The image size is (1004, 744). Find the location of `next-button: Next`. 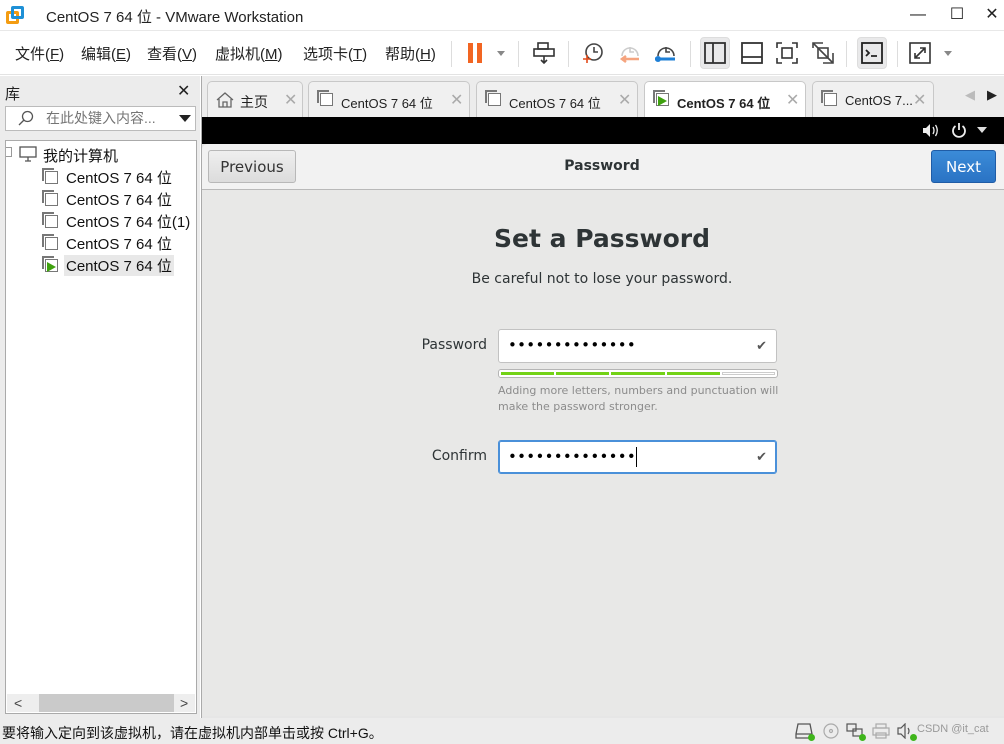

next-button: Next is located at coordinates (963, 166).